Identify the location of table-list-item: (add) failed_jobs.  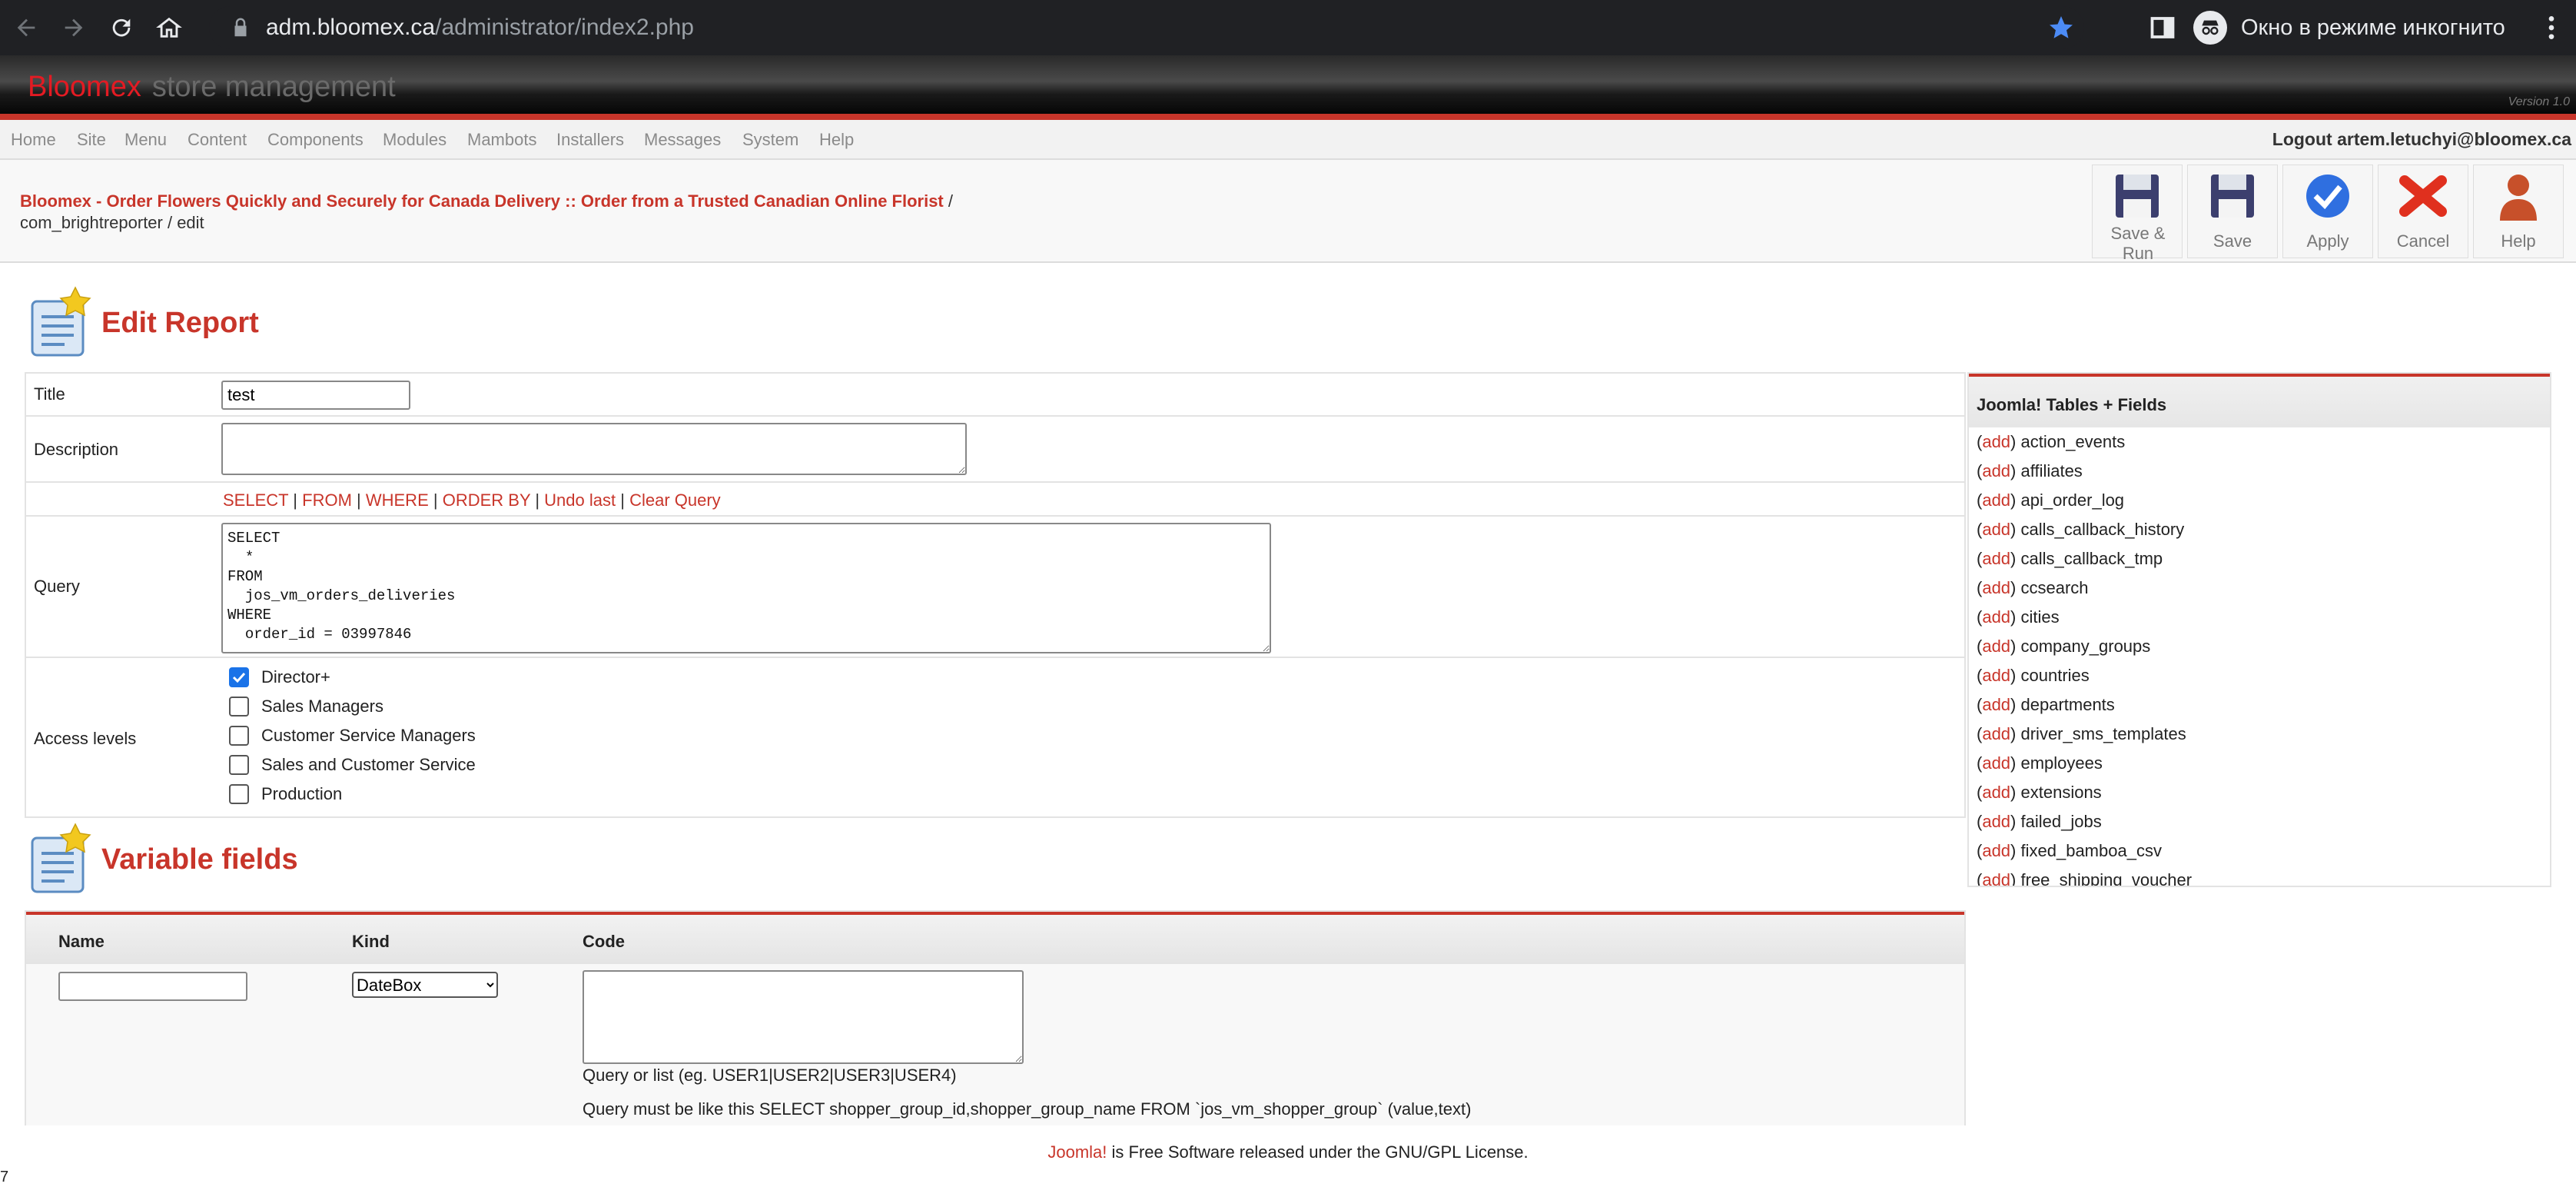
(2039, 821).